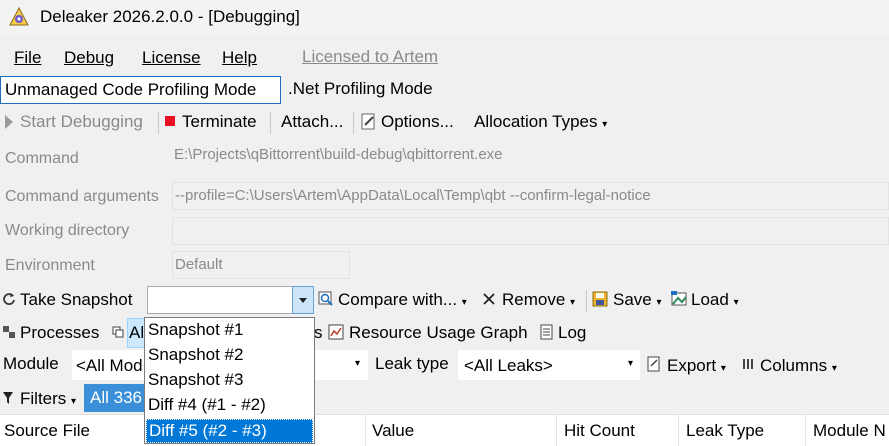 The image size is (889, 446). I want to click on snapshot-select, so click(230, 300).